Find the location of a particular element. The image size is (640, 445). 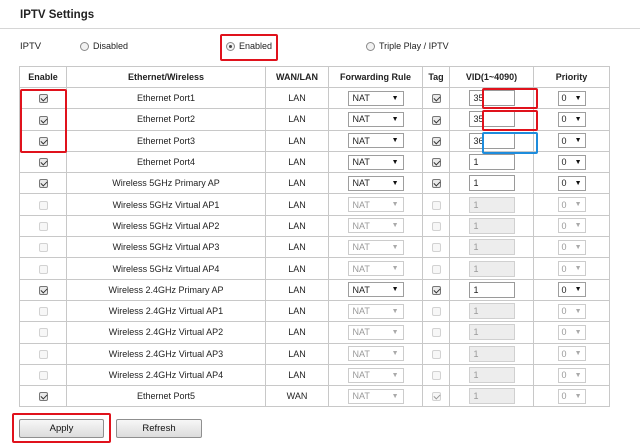

interface-name: Wireless 5GHz Virtual AP1 is located at coordinates (166, 204).